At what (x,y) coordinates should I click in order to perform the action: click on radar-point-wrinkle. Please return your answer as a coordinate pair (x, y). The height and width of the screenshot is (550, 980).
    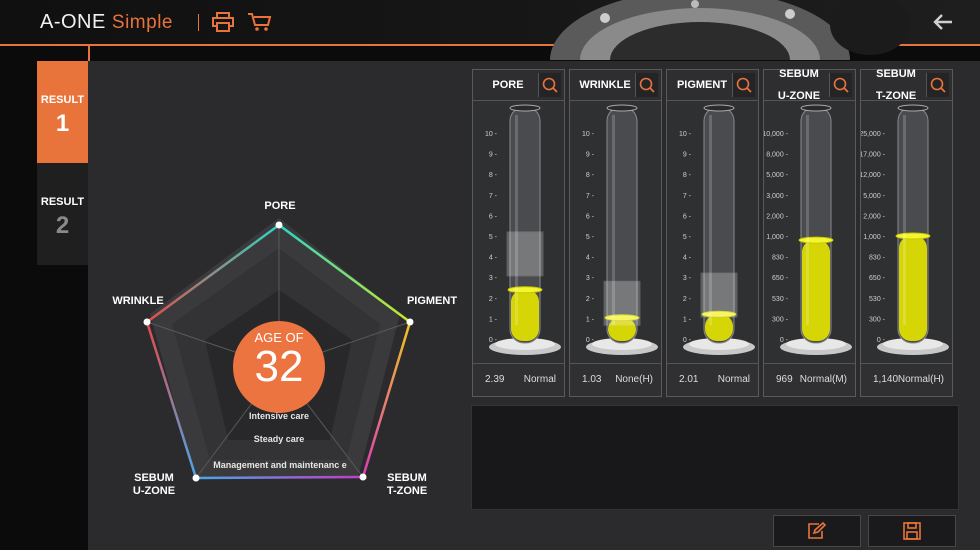
    Looking at the image, I should click on (147, 322).